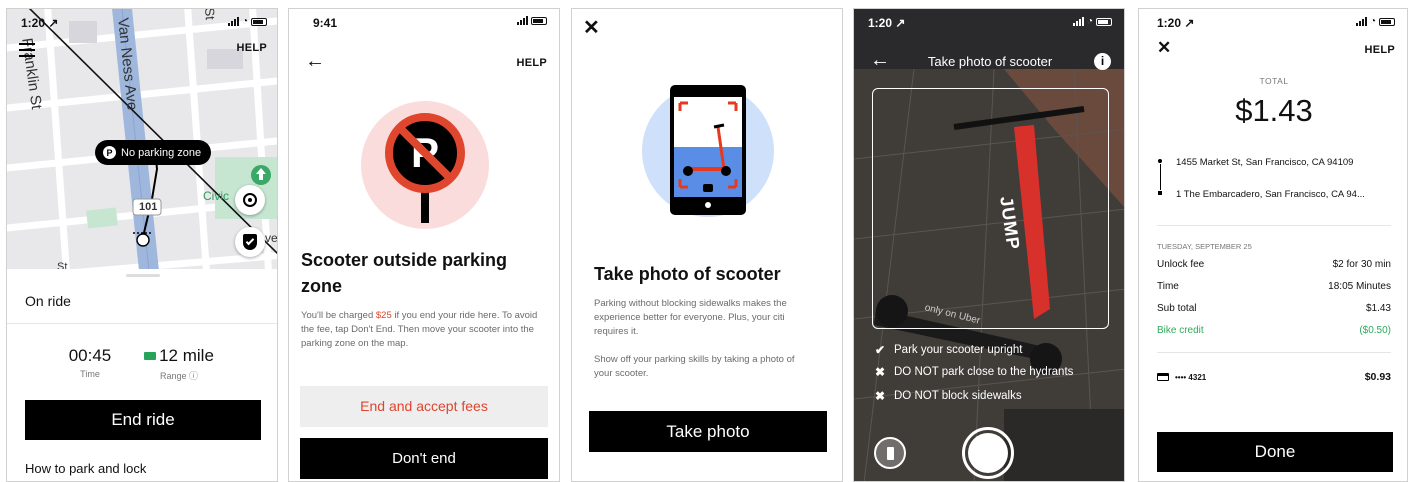 The height and width of the screenshot is (482, 1415). I want to click on guideline-text: Park your scooter upright, so click(958, 350).